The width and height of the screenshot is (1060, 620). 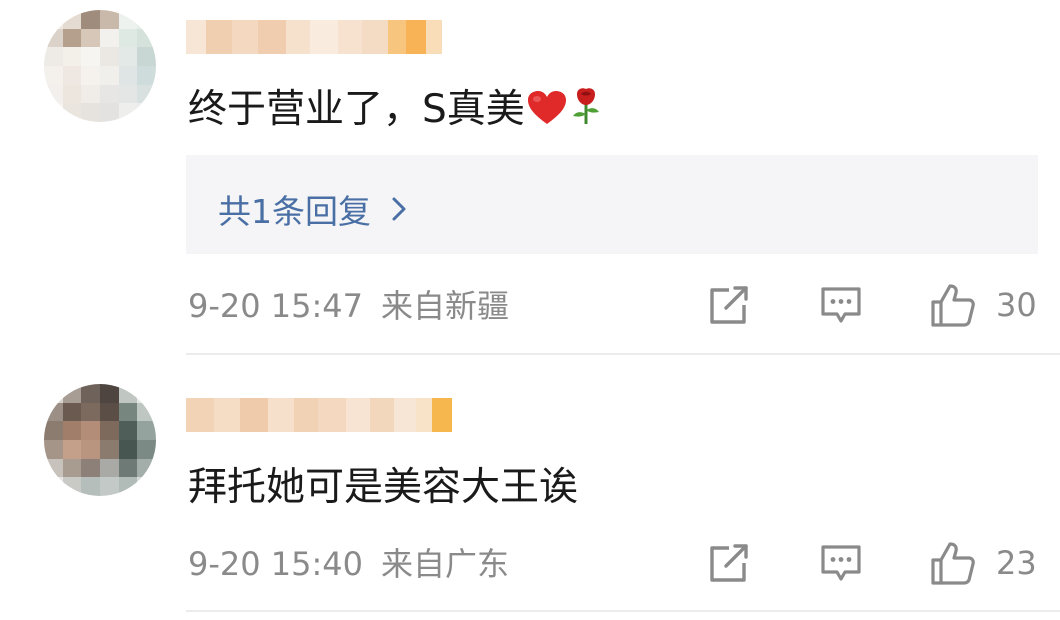 I want to click on timestamp: 9-20 15:47, so click(x=276, y=306).